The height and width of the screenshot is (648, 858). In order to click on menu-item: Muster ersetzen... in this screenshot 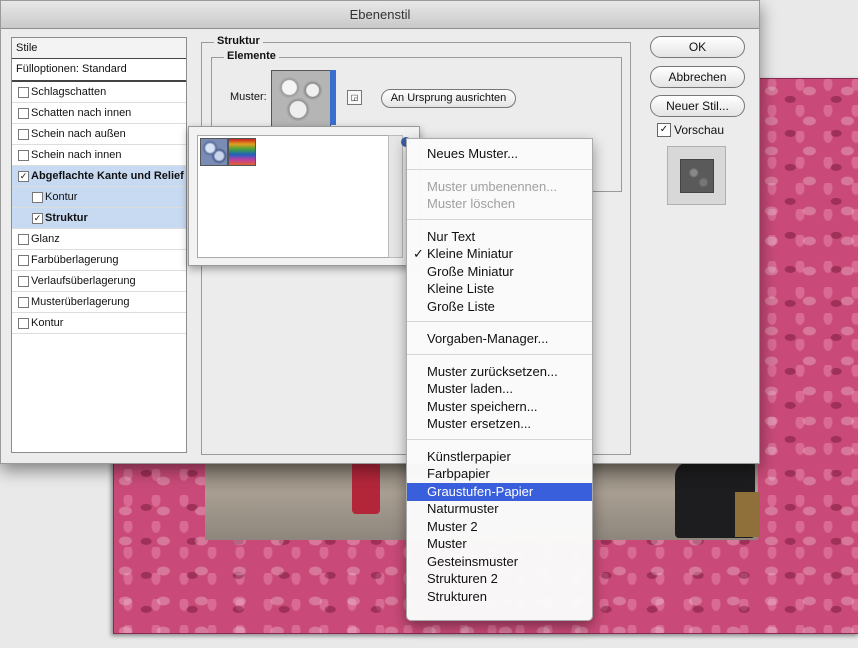, I will do `click(499, 424)`.